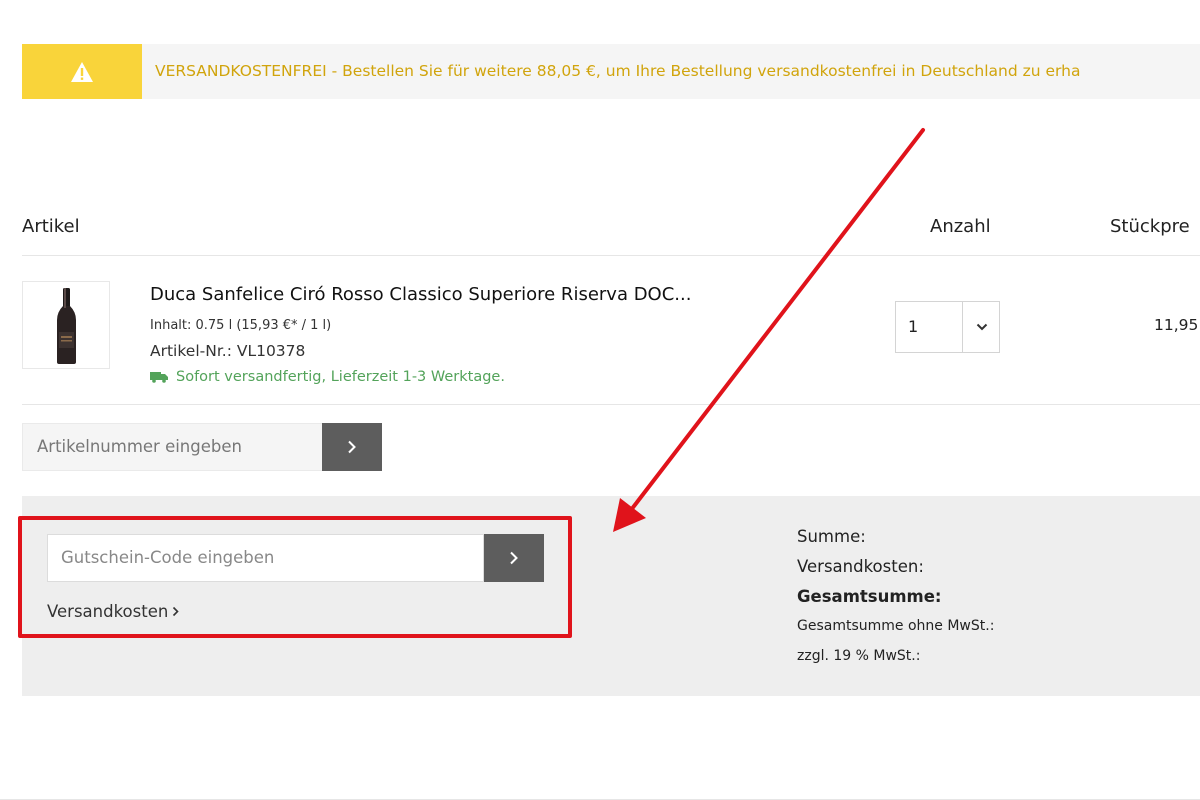 The image size is (1200, 800). What do you see at coordinates (228, 351) in the screenshot?
I see `product-sku: Artikel-Nr.: VL10378` at bounding box center [228, 351].